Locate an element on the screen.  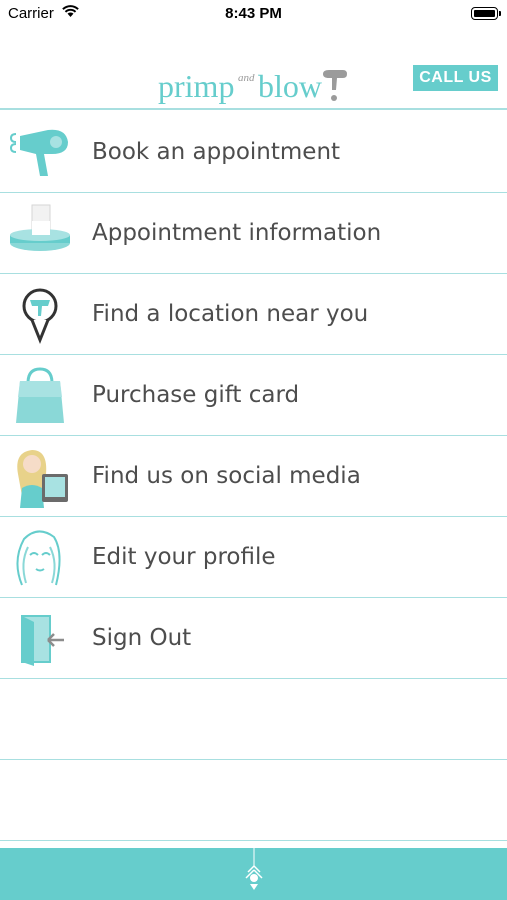
social-girl-icon is located at coordinates (40, 476).